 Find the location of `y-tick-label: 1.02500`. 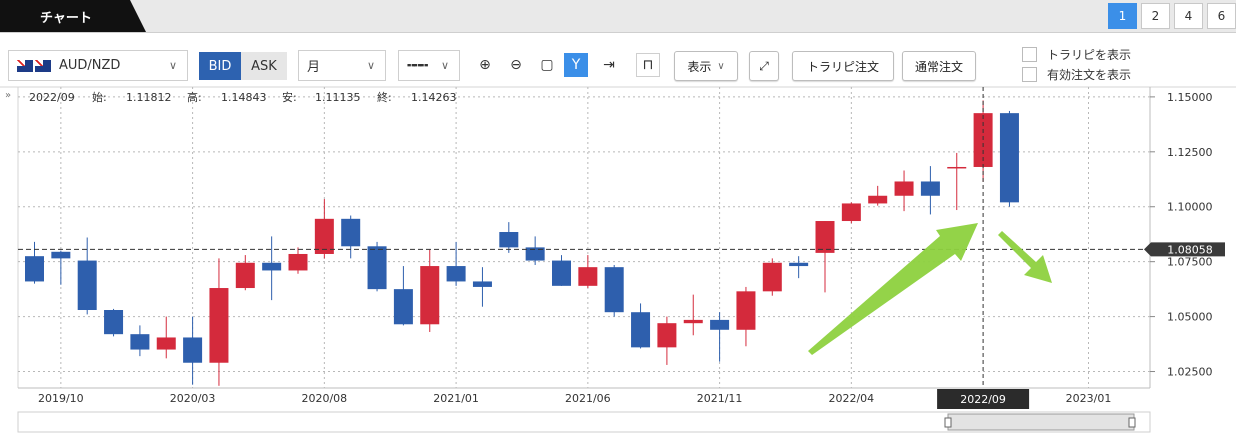

y-tick-label: 1.02500 is located at coordinates (1190, 372).